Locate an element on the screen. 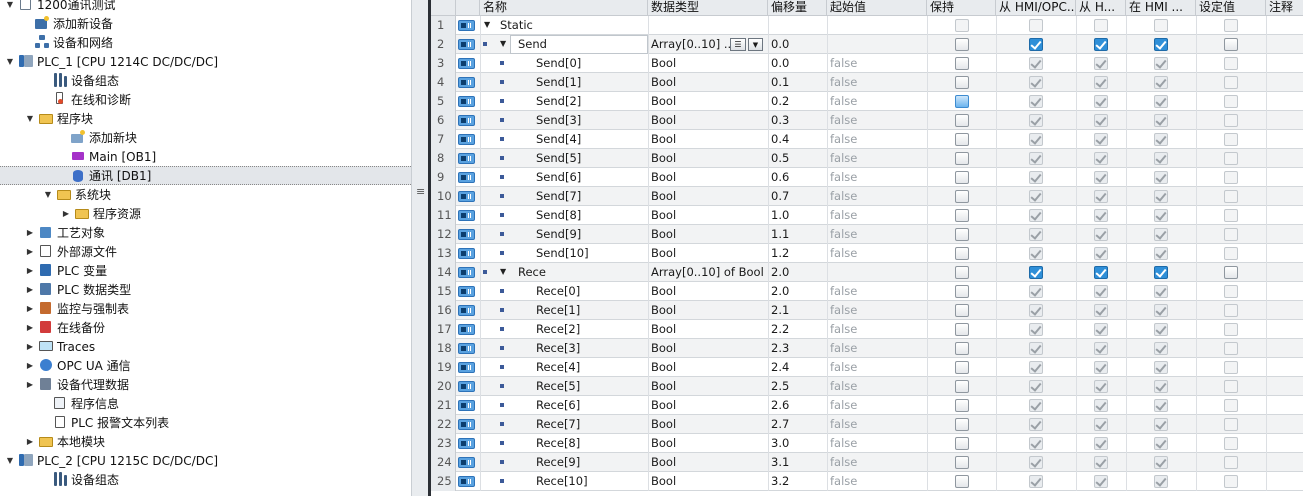  tree-item: ▶ 在线备份 is located at coordinates (205, 327).